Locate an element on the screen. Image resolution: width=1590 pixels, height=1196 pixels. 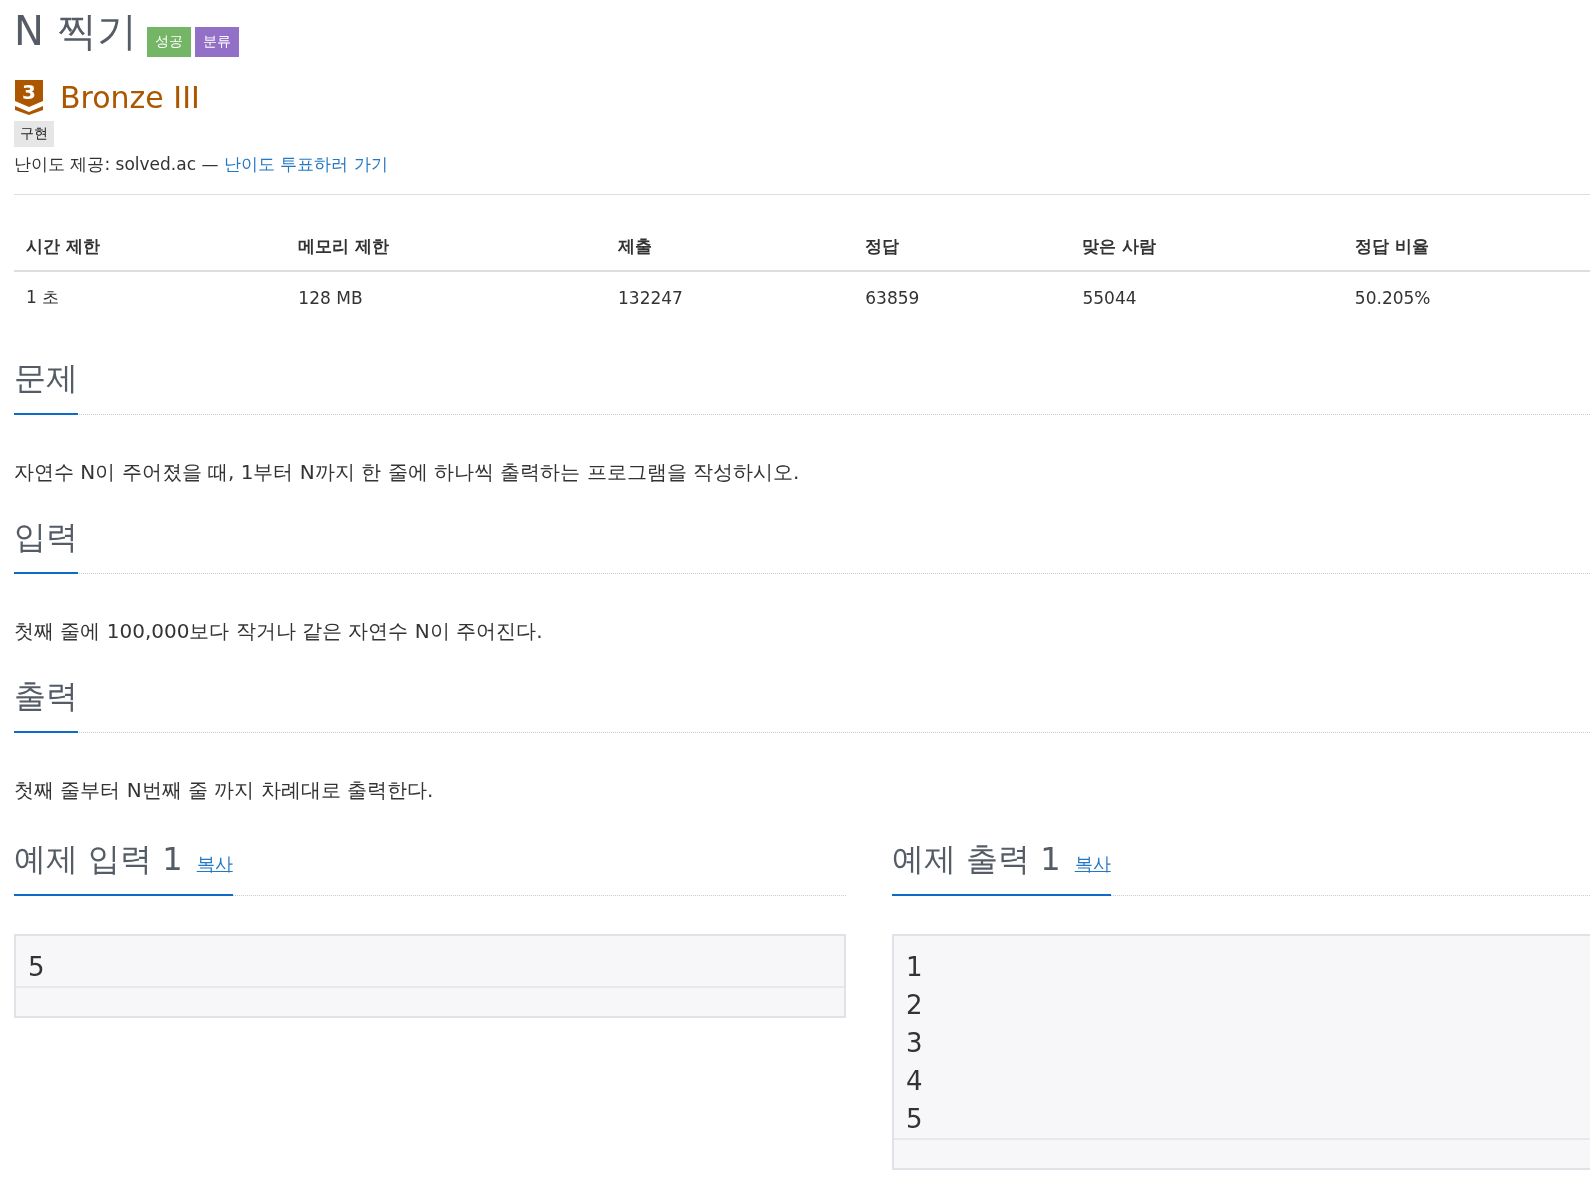
table-cell: 63859 is located at coordinates (962, 297).